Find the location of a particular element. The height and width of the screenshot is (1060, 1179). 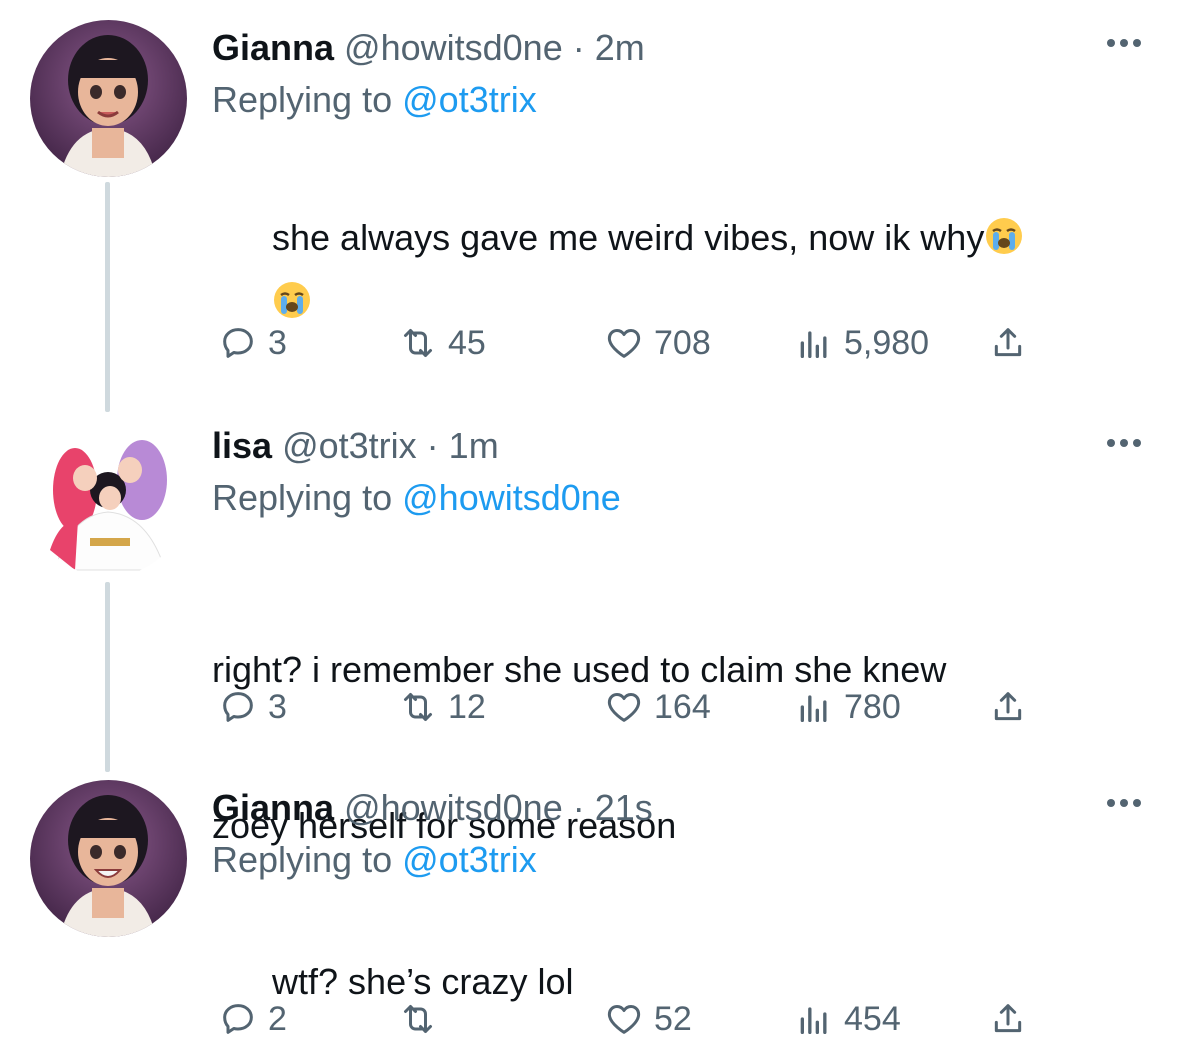

tweet-actions: 3 45 708 5,980 is located at coordinates (627, 343).